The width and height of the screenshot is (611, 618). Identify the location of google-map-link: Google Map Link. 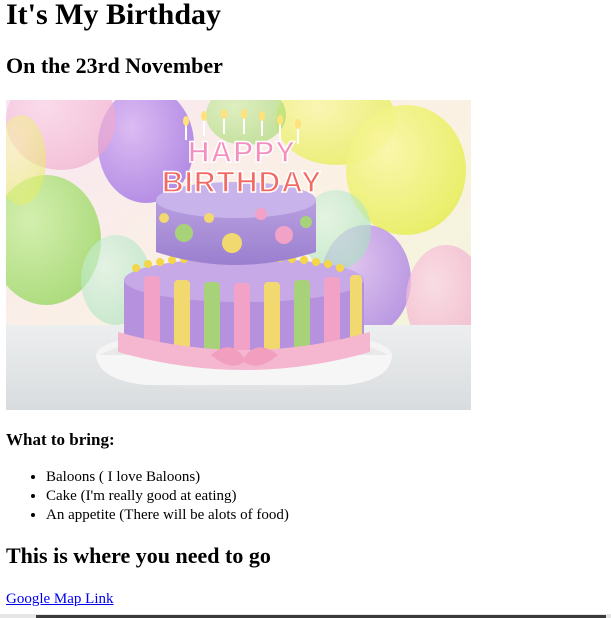
(59, 599).